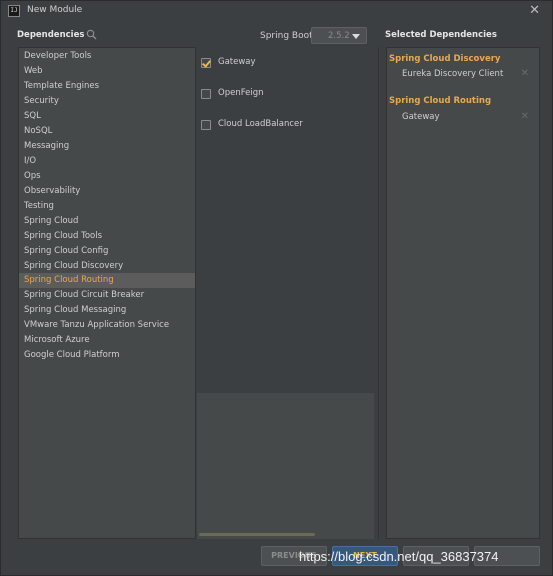 This screenshot has height=576, width=553. Describe the element at coordinates (107, 86) in the screenshot. I see `category-item: Template Engines` at that location.